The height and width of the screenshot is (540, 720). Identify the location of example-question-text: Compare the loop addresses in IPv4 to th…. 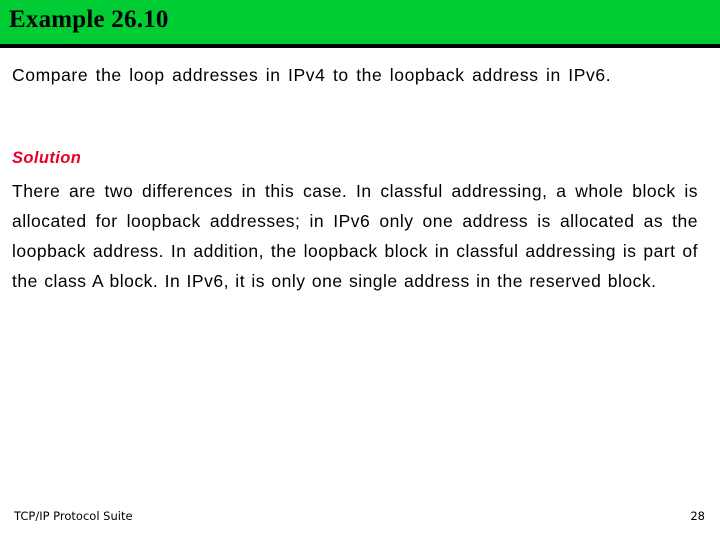
(312, 75).